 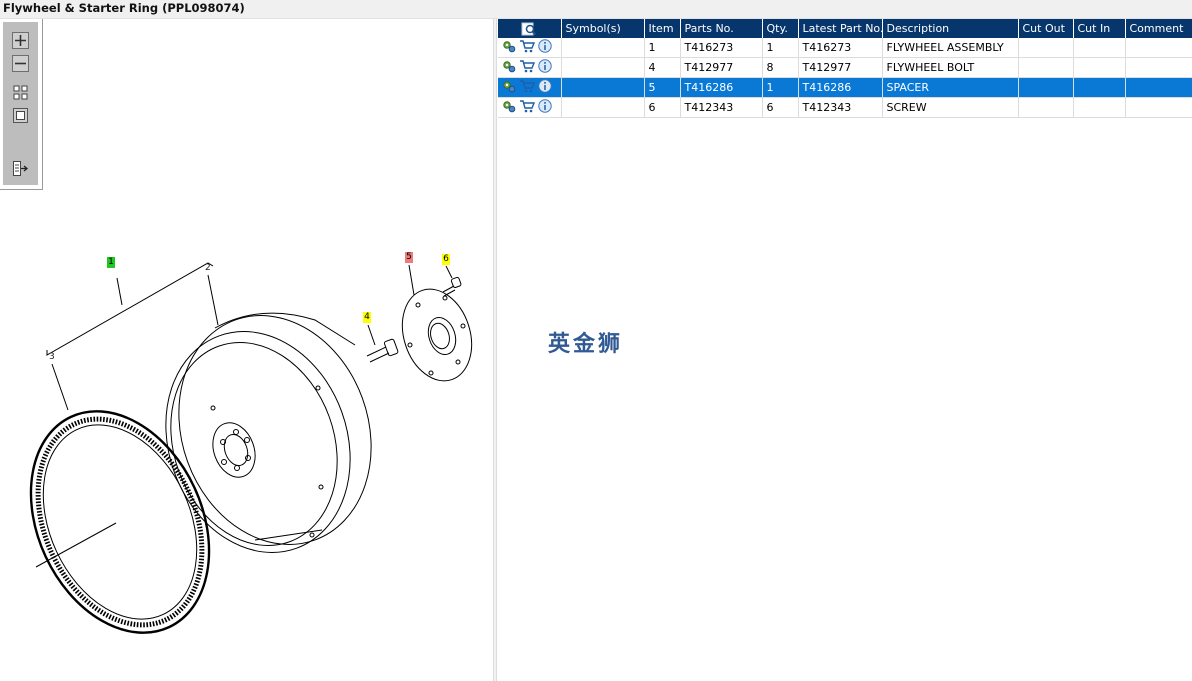 I want to click on column-header-symbols: Symbol(s), so click(x=603, y=28).